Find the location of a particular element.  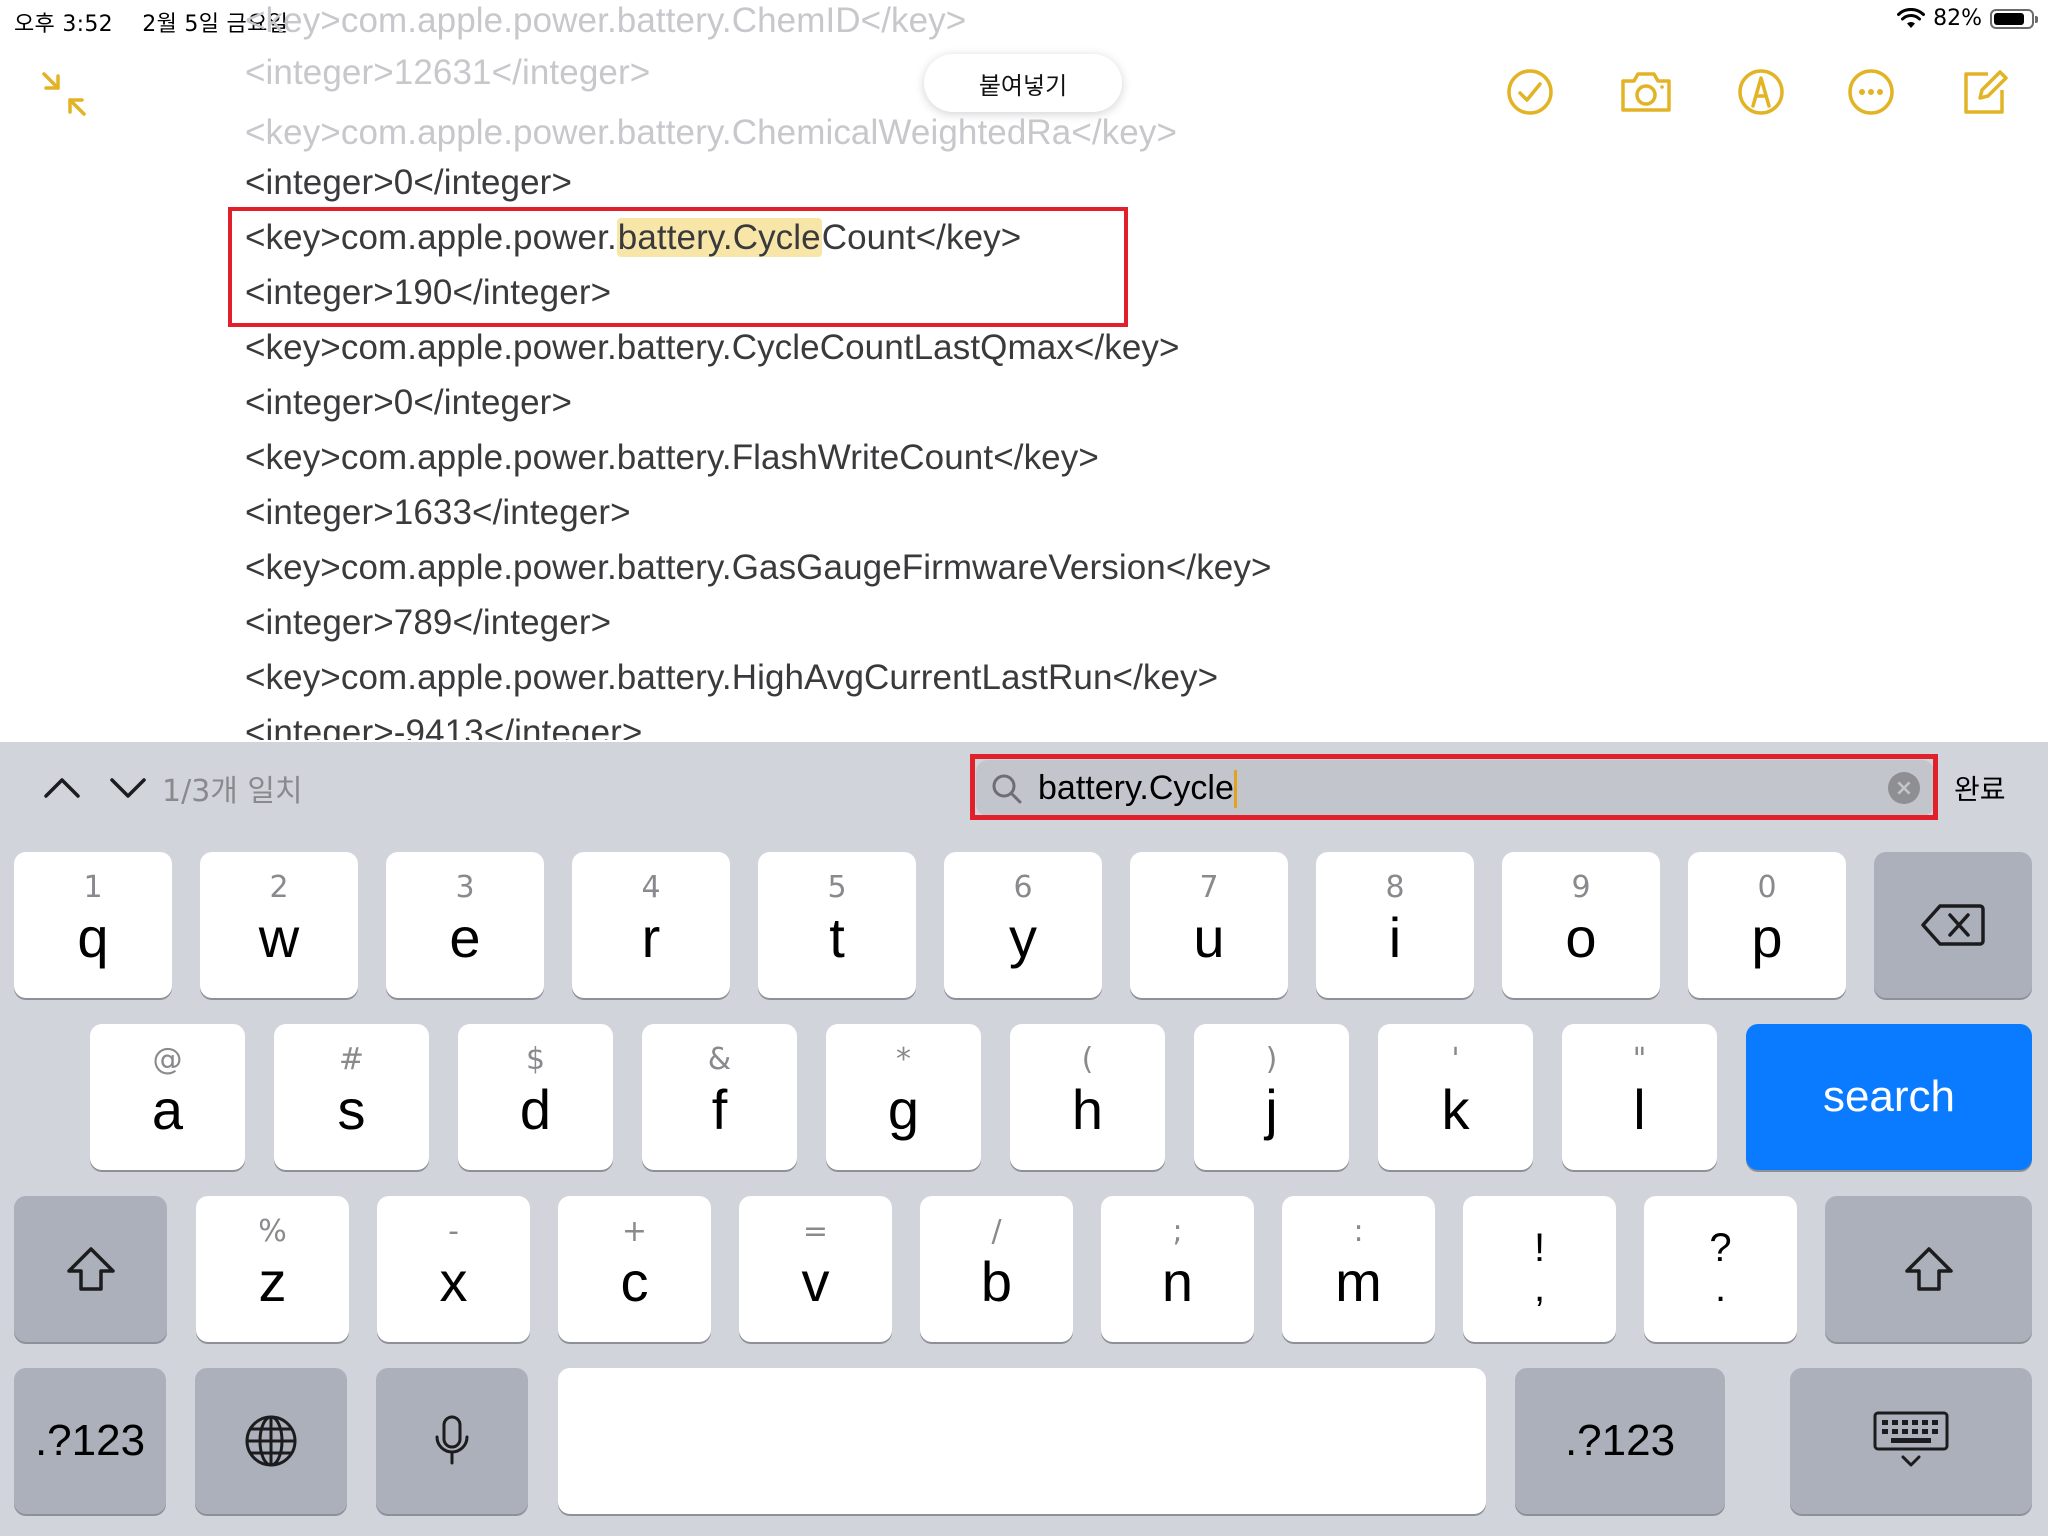

key-label: j is located at coordinates (1271, 1109).